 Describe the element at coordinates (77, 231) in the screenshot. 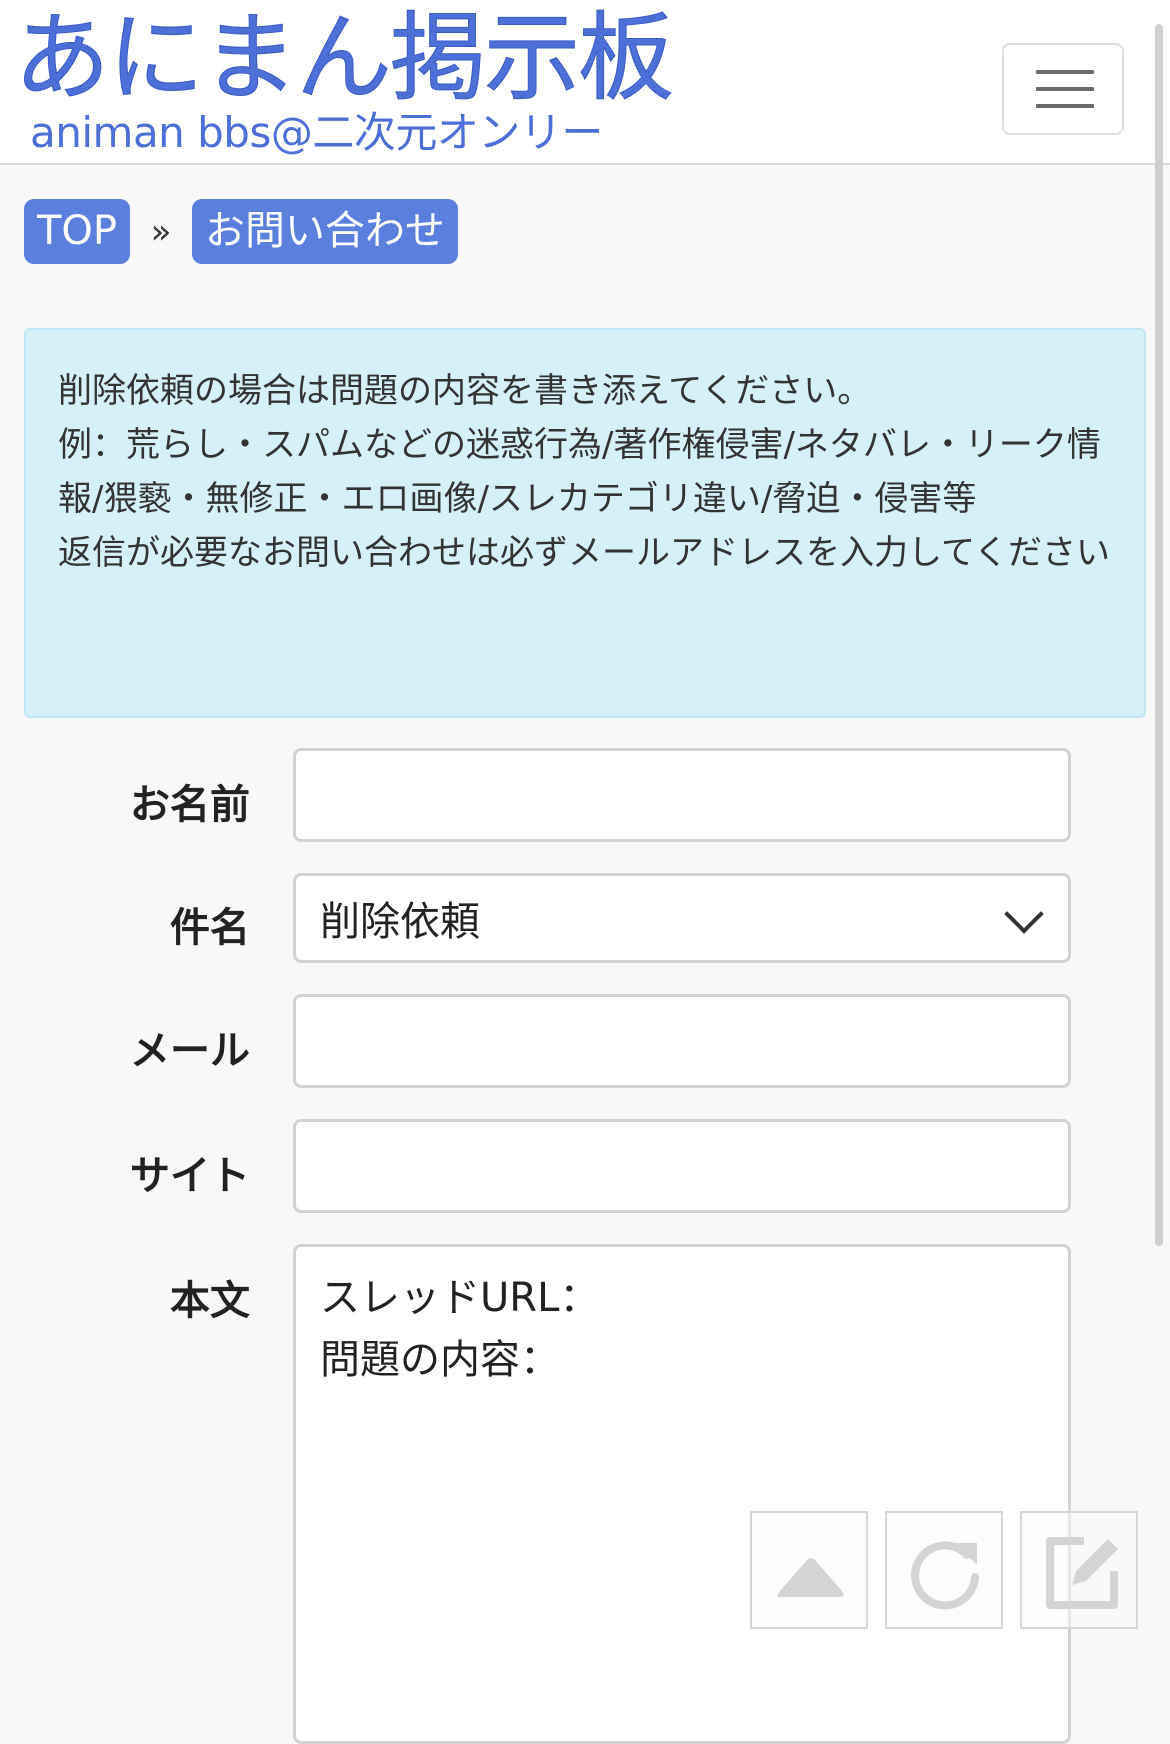

I see `breadcrumb-top-link: TOP` at that location.